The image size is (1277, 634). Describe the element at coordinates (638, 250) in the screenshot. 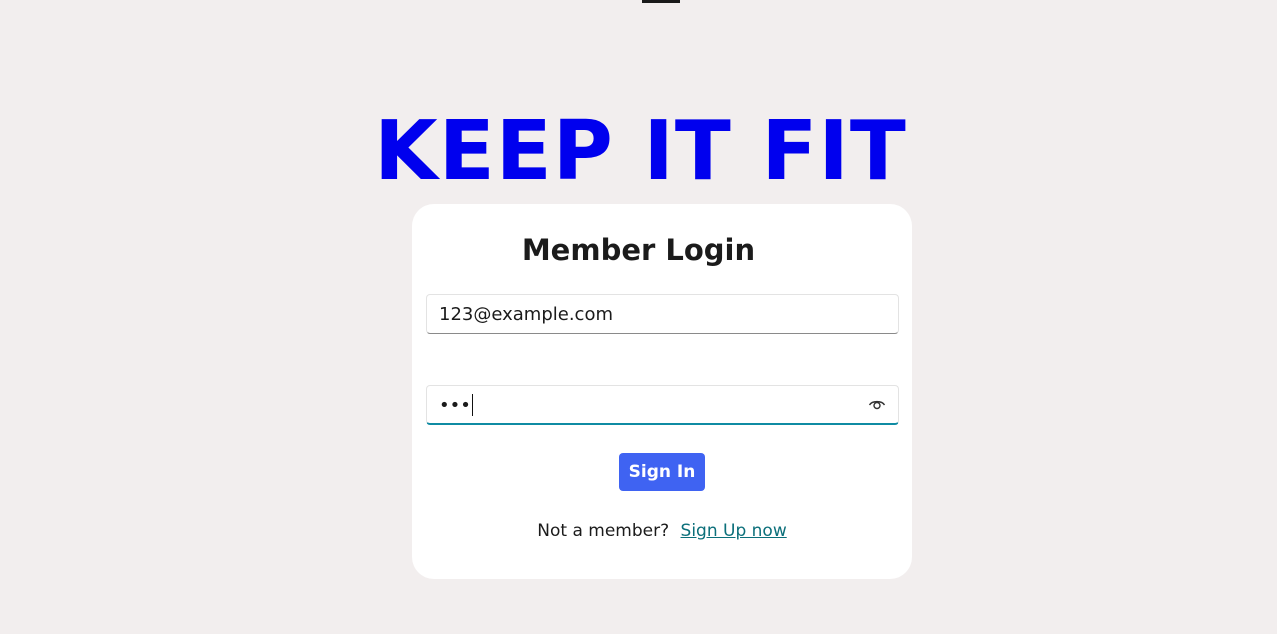

I see `login-title: Member Login` at that location.